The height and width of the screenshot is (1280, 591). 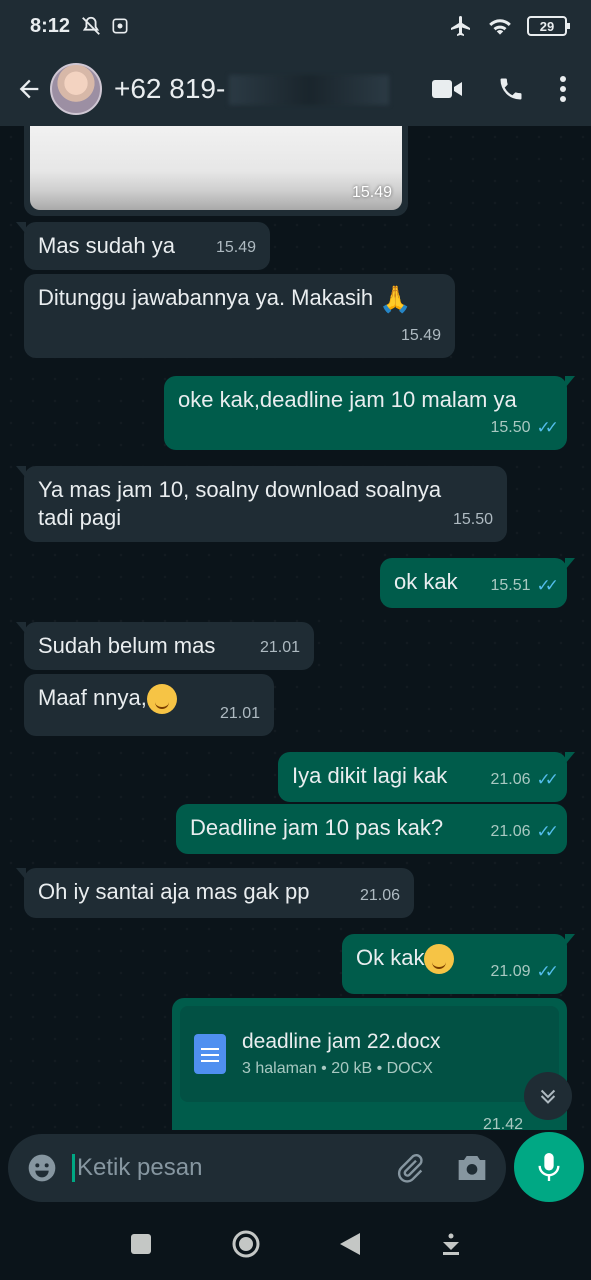 I want to click on message-incoming: Mas sudah ya 15.49, so click(x=143, y=246).